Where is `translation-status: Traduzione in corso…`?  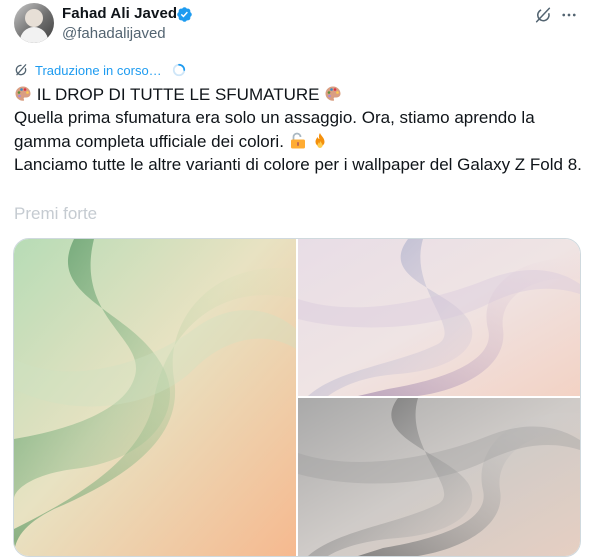 translation-status: Traduzione in corso… is located at coordinates (100, 70).